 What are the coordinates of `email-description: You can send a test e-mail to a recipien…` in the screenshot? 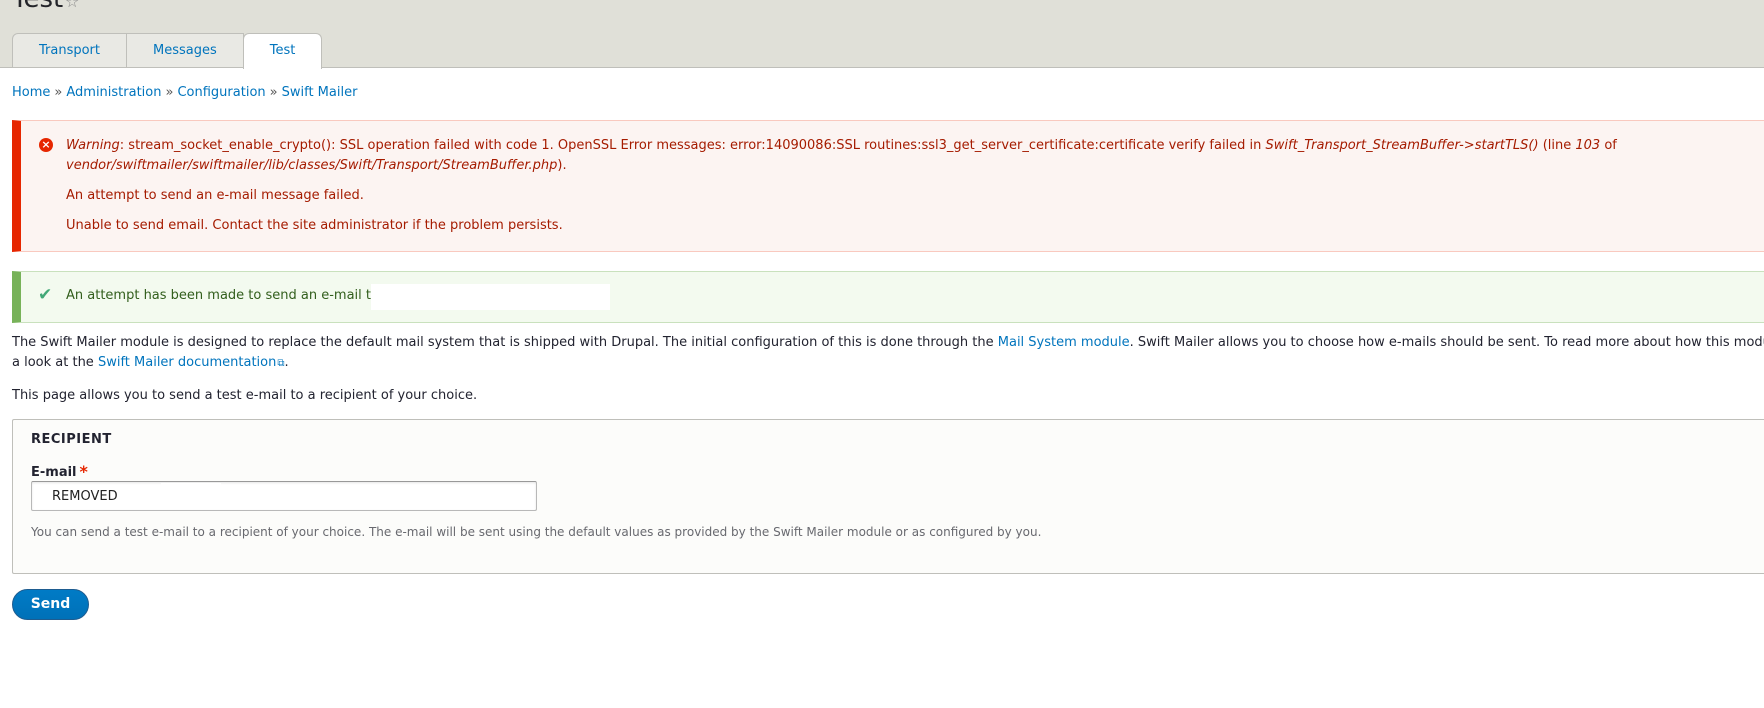 It's located at (536, 532).